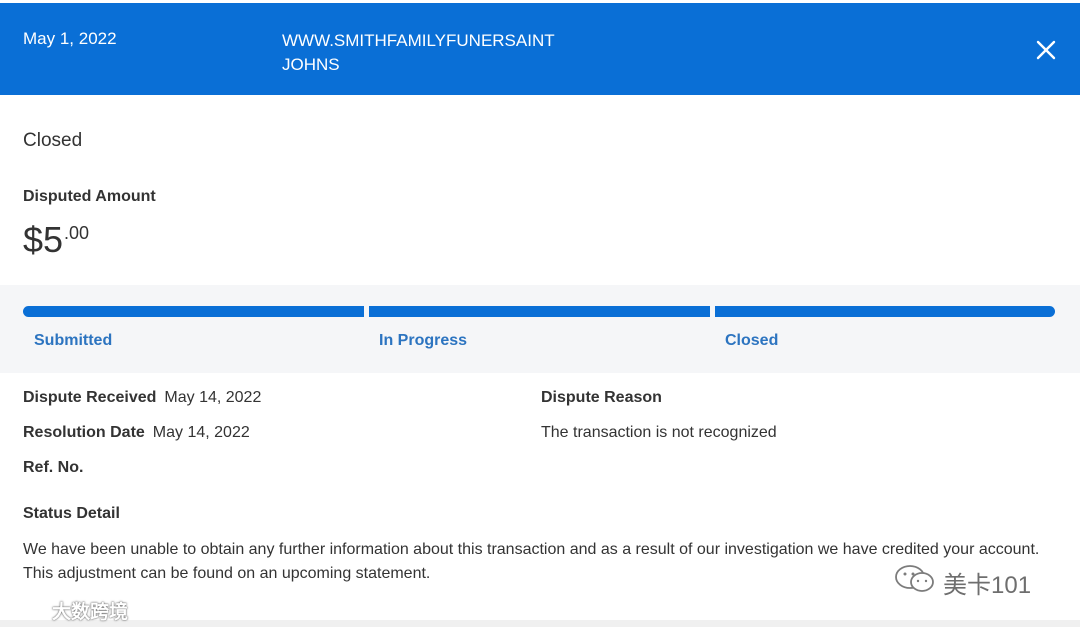 The height and width of the screenshot is (627, 1080). I want to click on watermark-left: 大数跨境, so click(68, 610).